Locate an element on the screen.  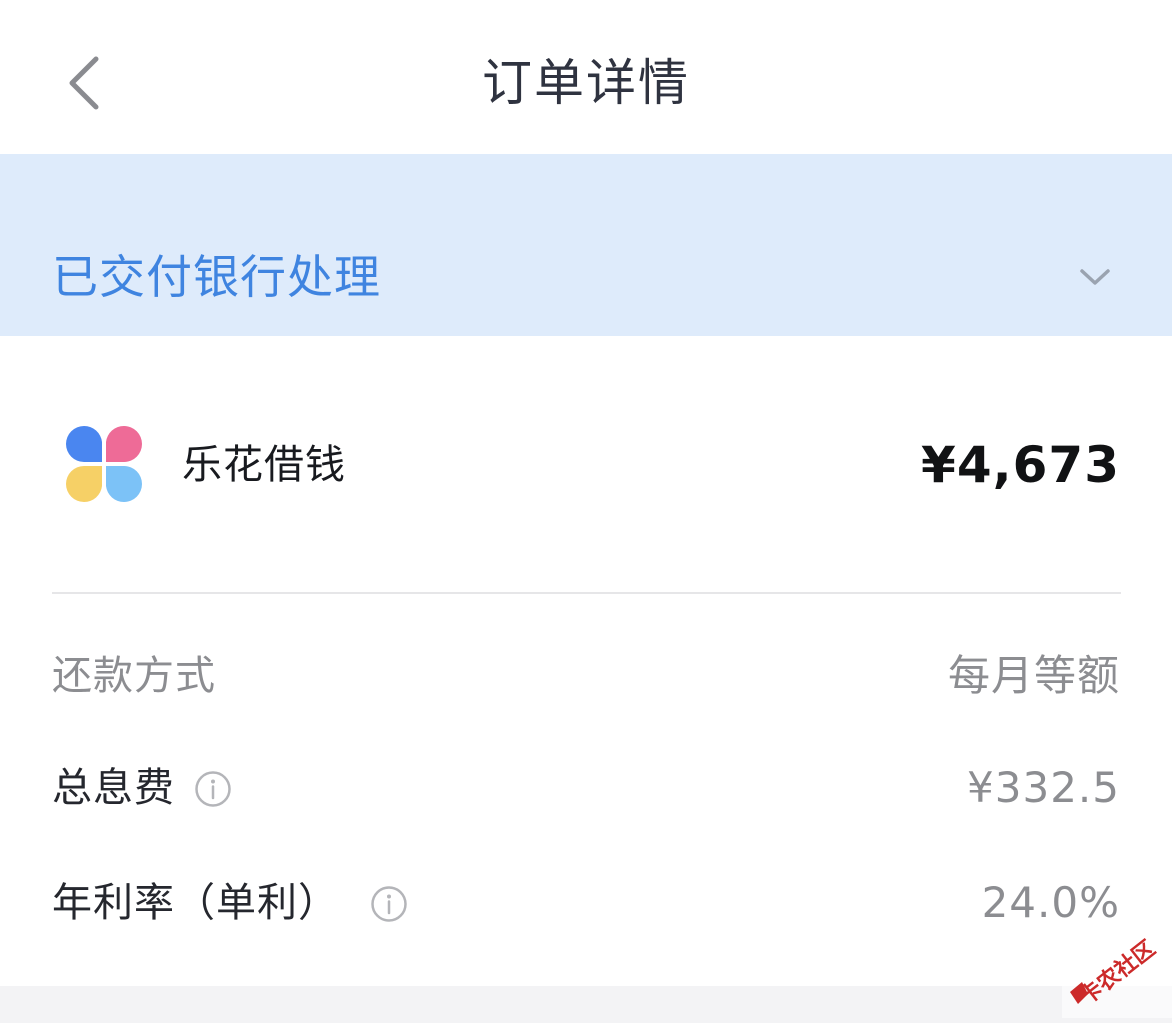
loan-amount: ¥4,673 is located at coordinates (1020, 465).